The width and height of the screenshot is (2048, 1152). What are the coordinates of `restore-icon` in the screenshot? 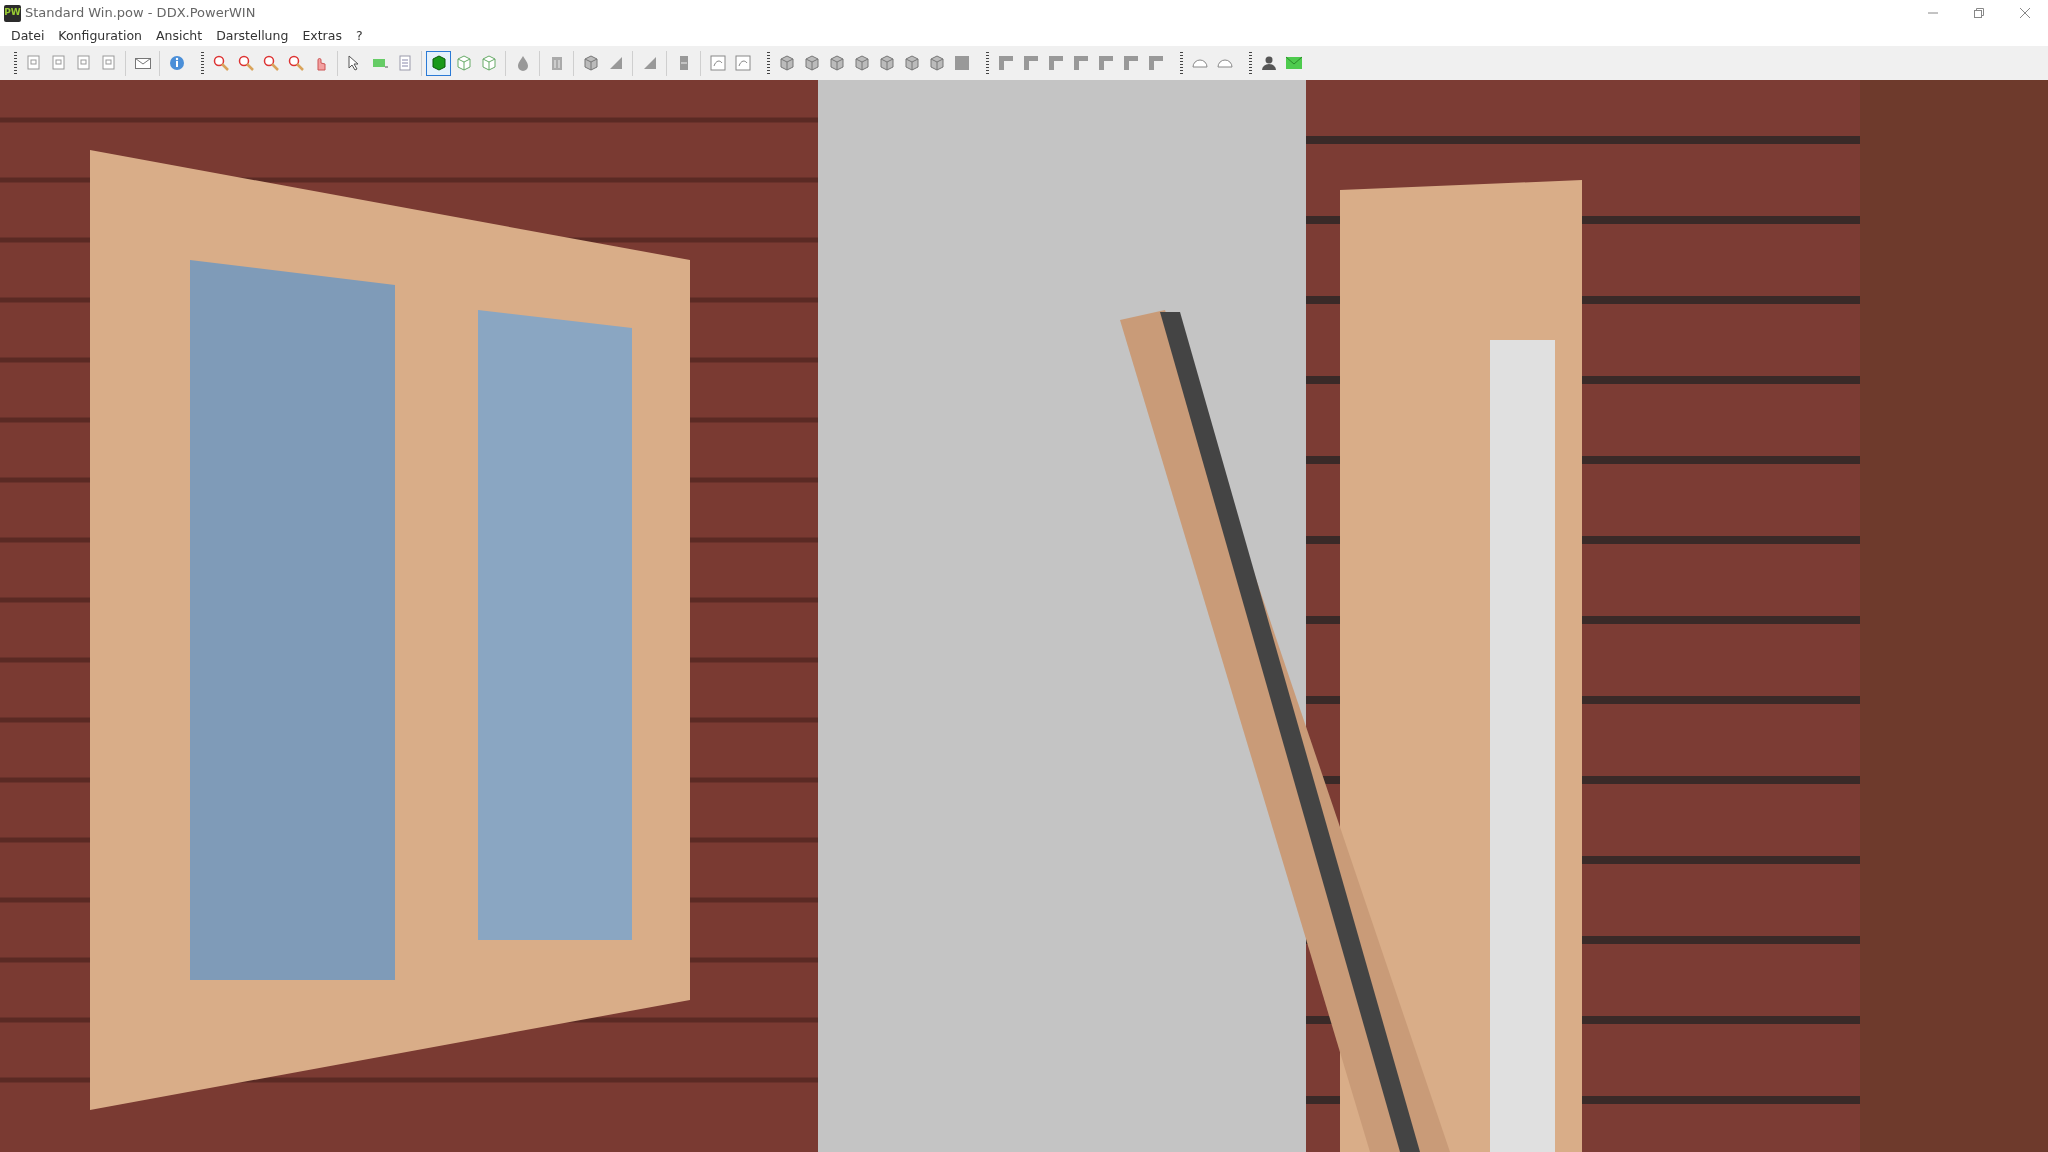 It's located at (1979, 13).